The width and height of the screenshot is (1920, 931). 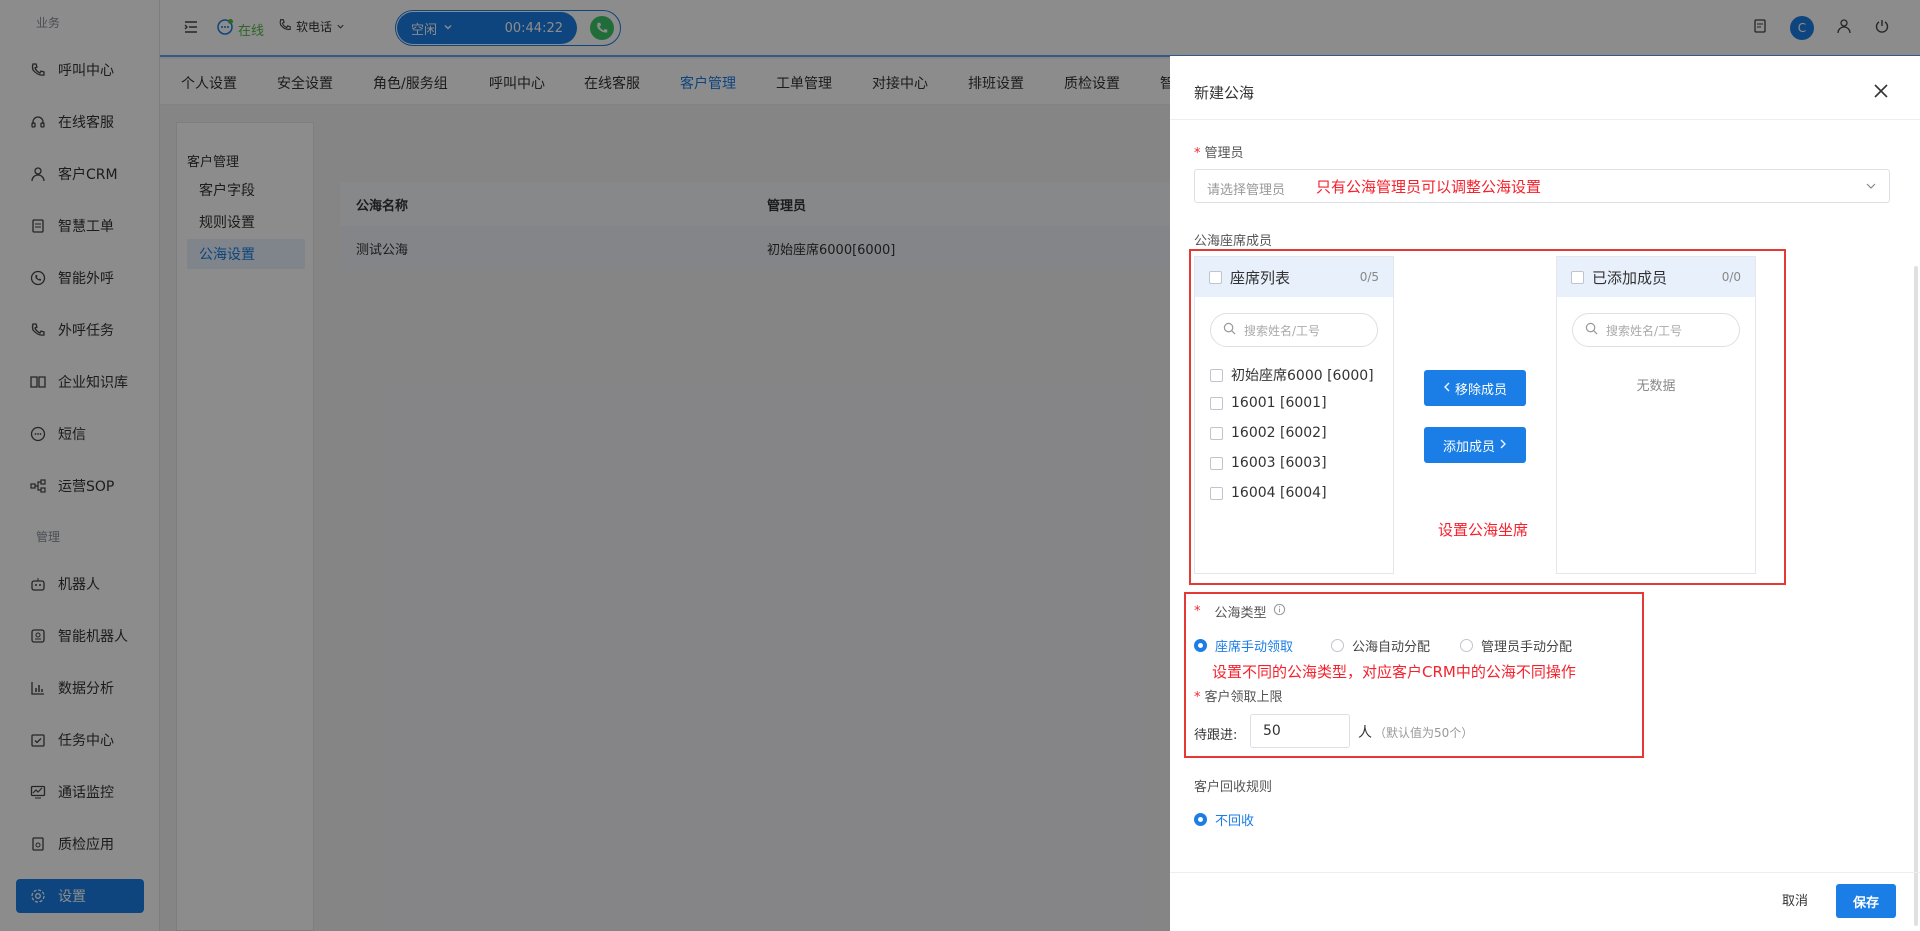 I want to click on limit-hint: （默认值为50个）, so click(x=1424, y=732).